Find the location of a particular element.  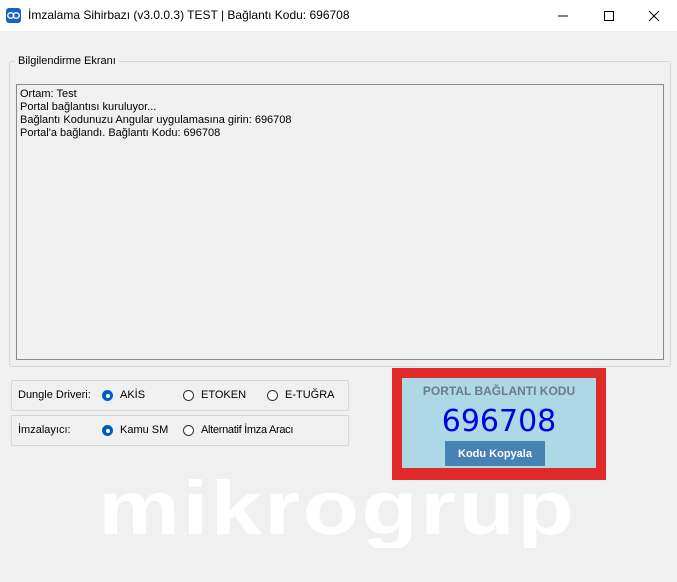

link-icon is located at coordinates (13, 15).